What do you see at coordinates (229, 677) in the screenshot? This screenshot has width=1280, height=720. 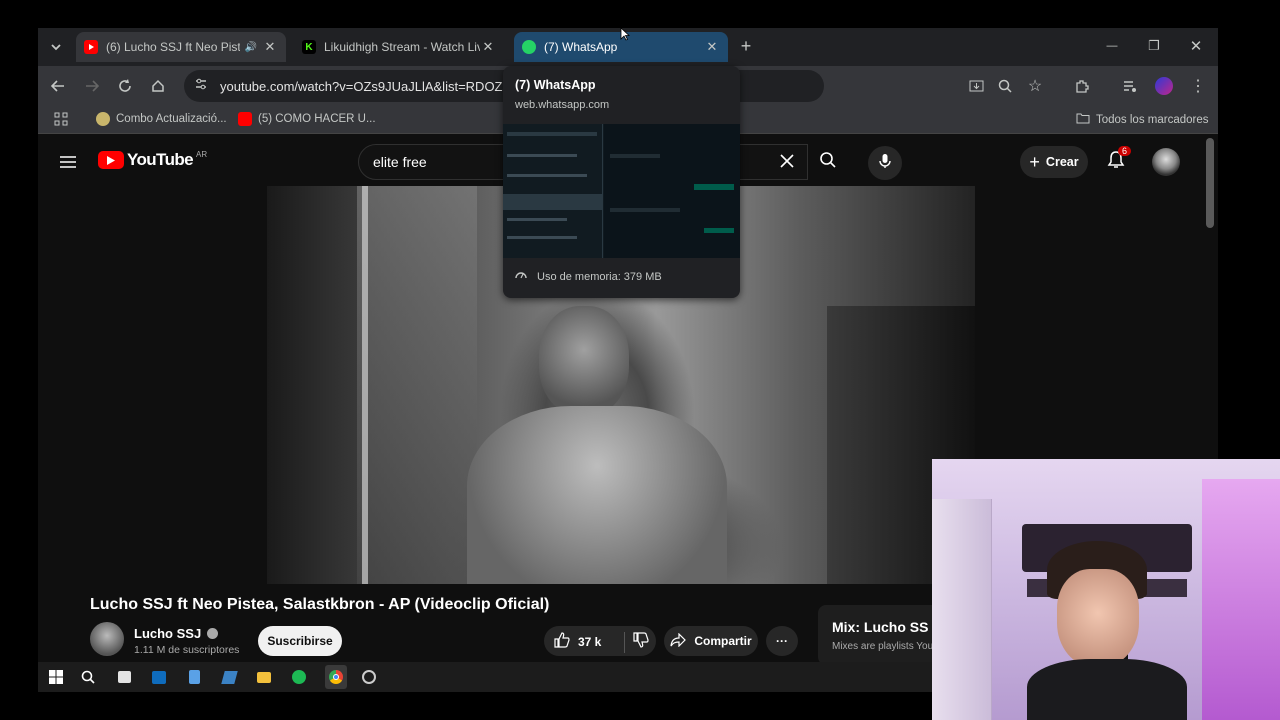 I see `app-icon` at bounding box center [229, 677].